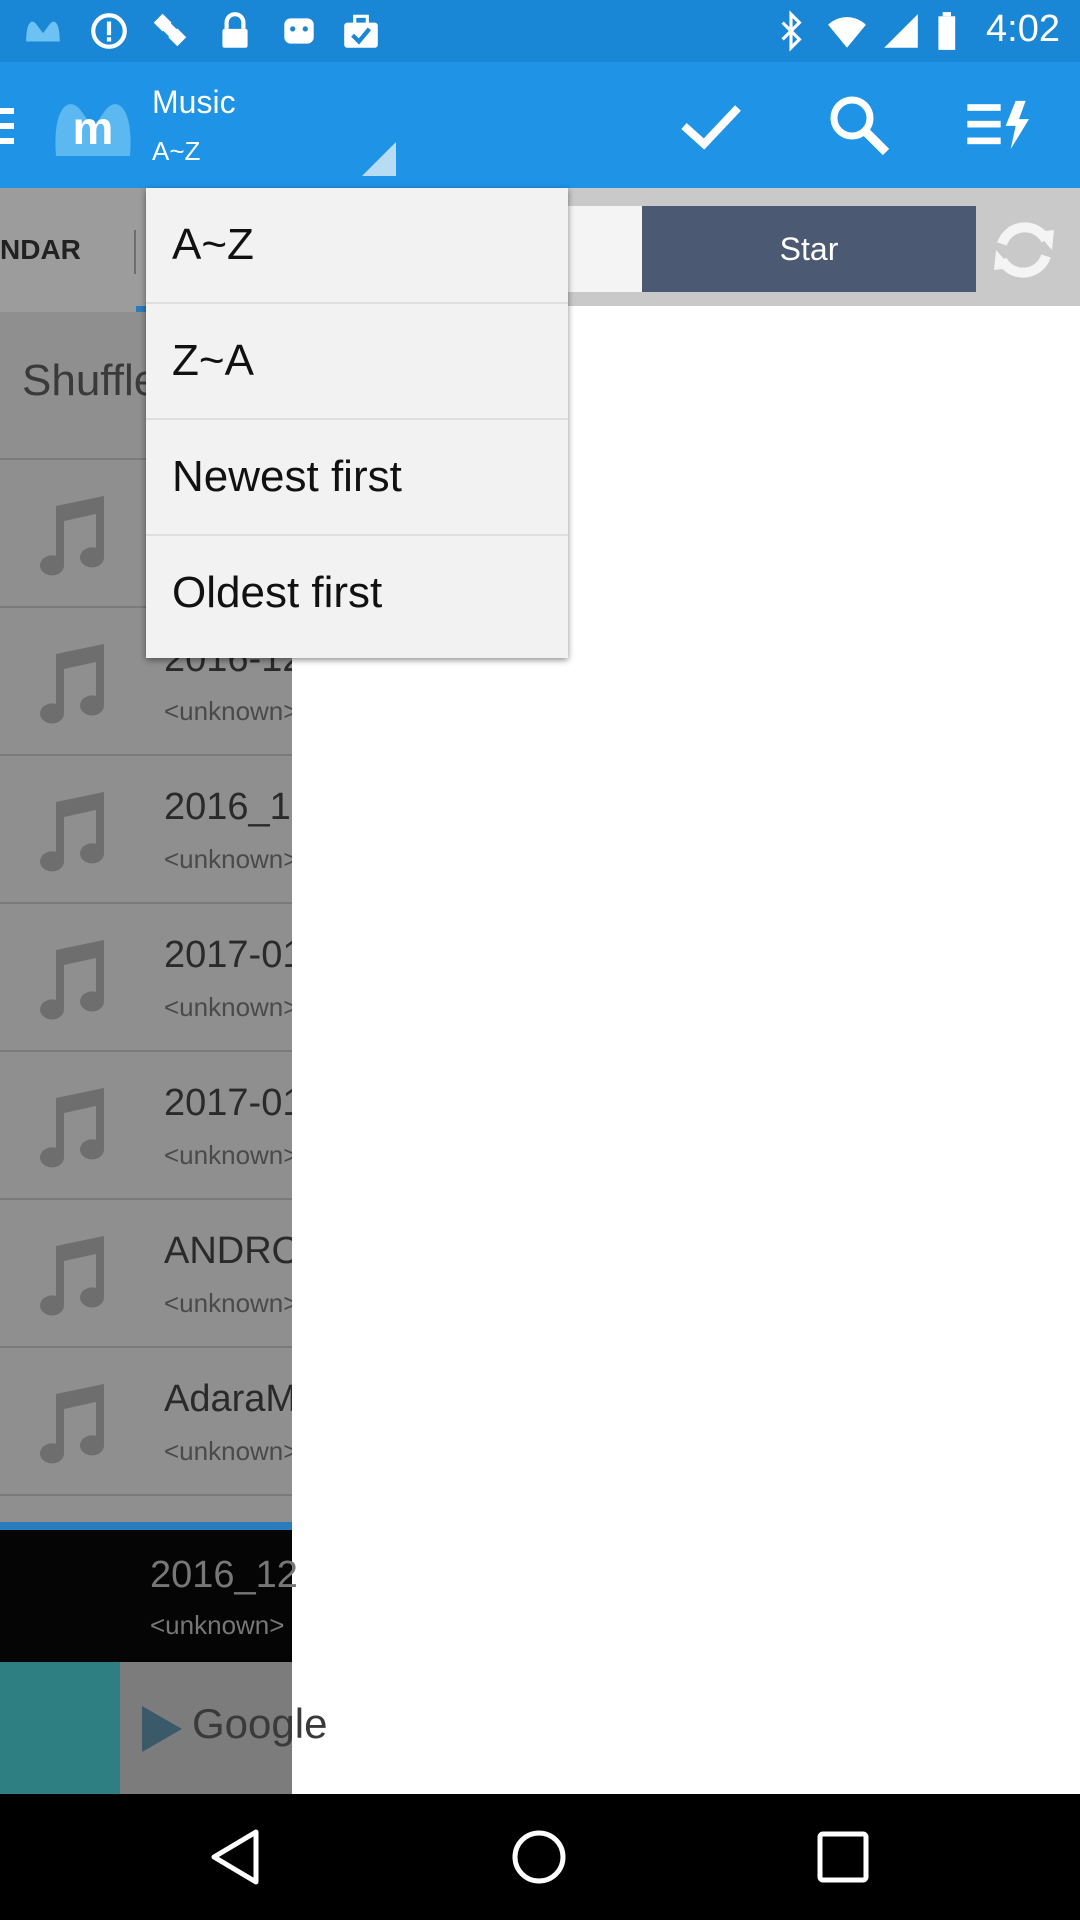 The image size is (1080, 1920). Describe the element at coordinates (843, 1857) in the screenshot. I see `recents-icon` at that location.